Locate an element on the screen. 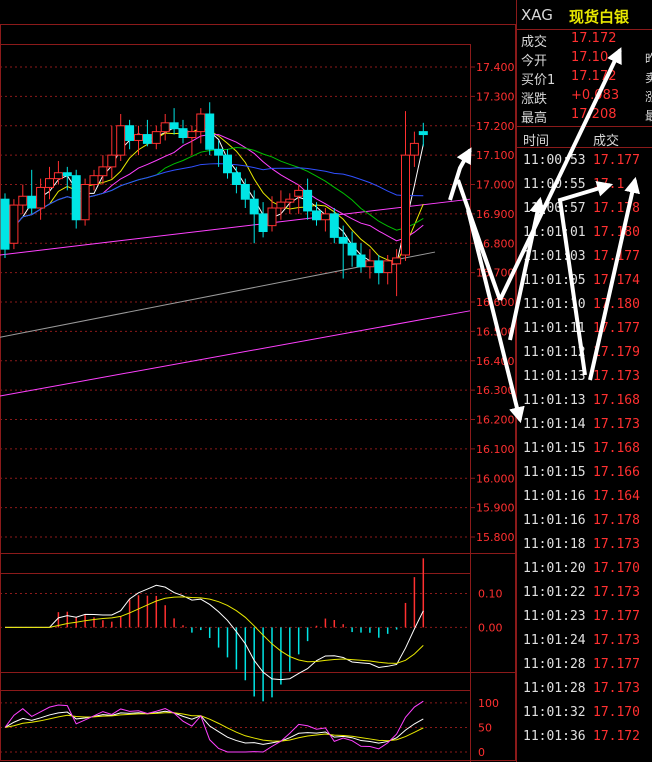  tick-row: 11:01:14 17.173 is located at coordinates (584, 426).